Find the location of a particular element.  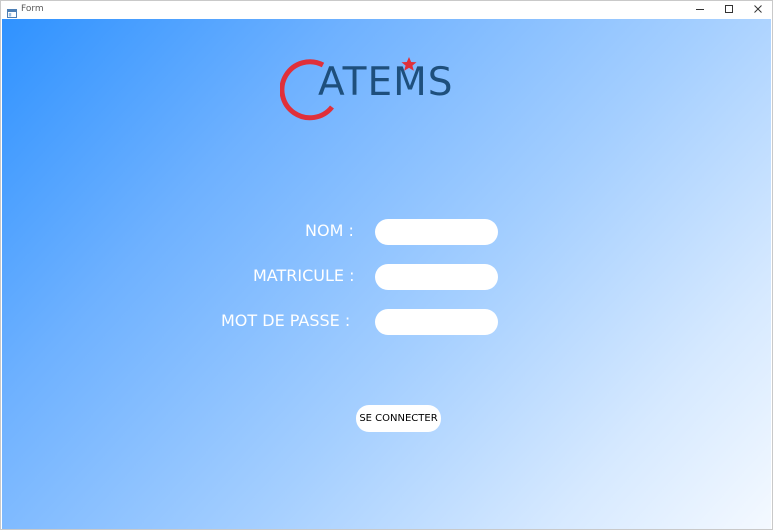

close-button is located at coordinates (758, 10).